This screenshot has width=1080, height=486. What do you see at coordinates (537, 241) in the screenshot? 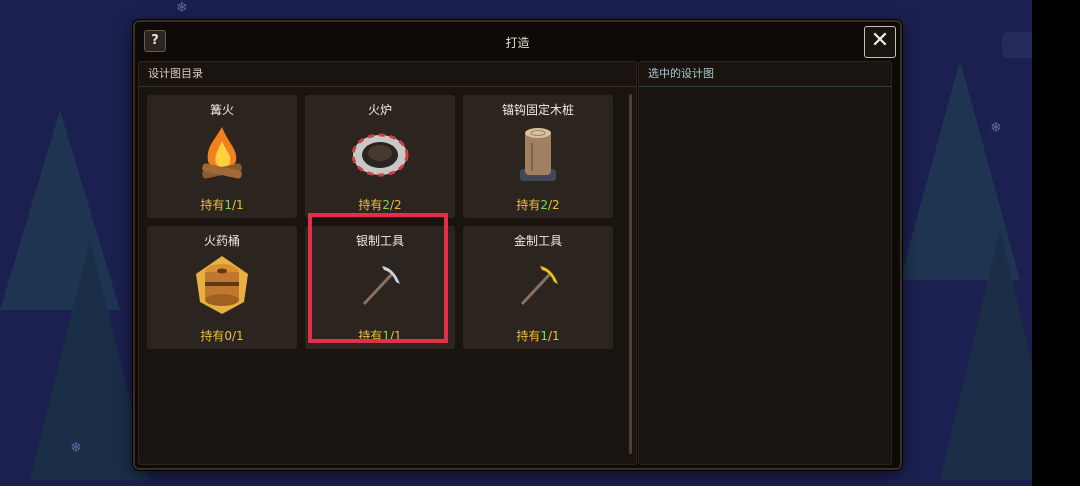
I see `recipe-name: 金制工具` at bounding box center [537, 241].